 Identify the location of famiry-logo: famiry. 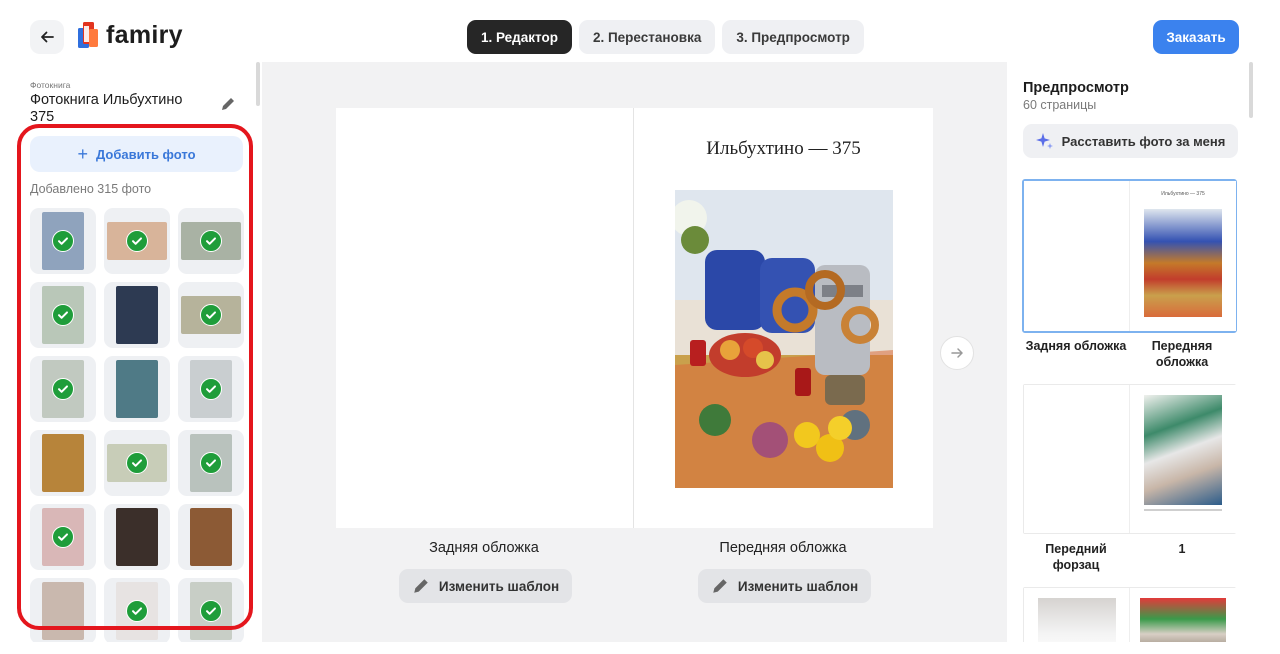
(130, 35).